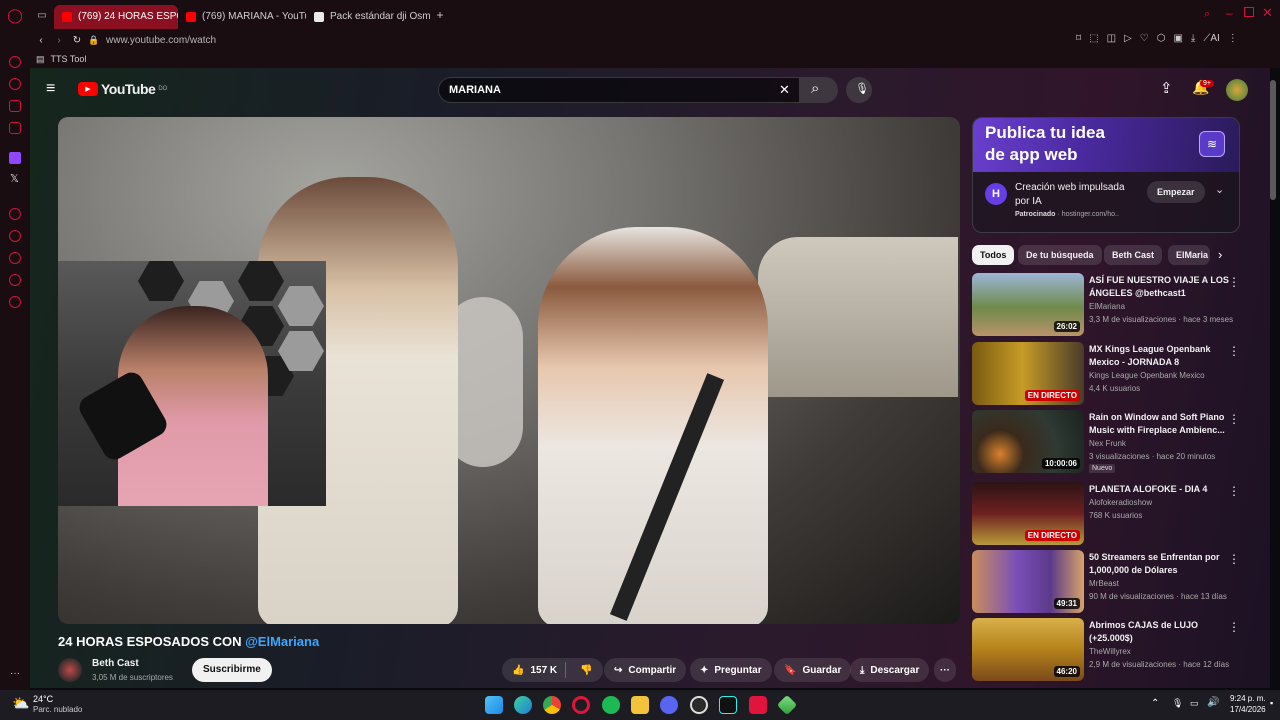 The width and height of the screenshot is (1280, 720). I want to click on page-scrollbar, so click(1273, 140).